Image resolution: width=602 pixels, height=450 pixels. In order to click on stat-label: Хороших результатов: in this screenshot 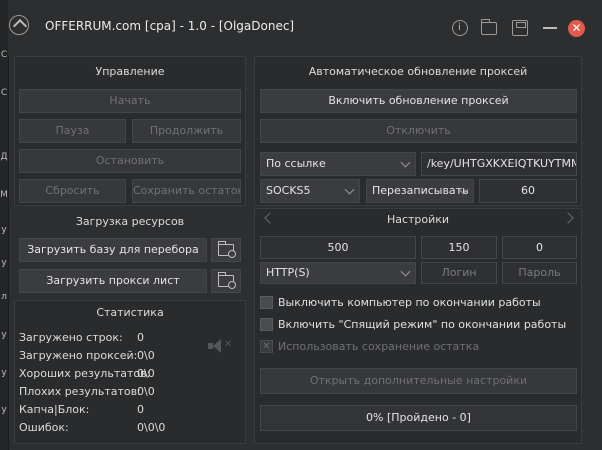, I will do `click(85, 373)`.